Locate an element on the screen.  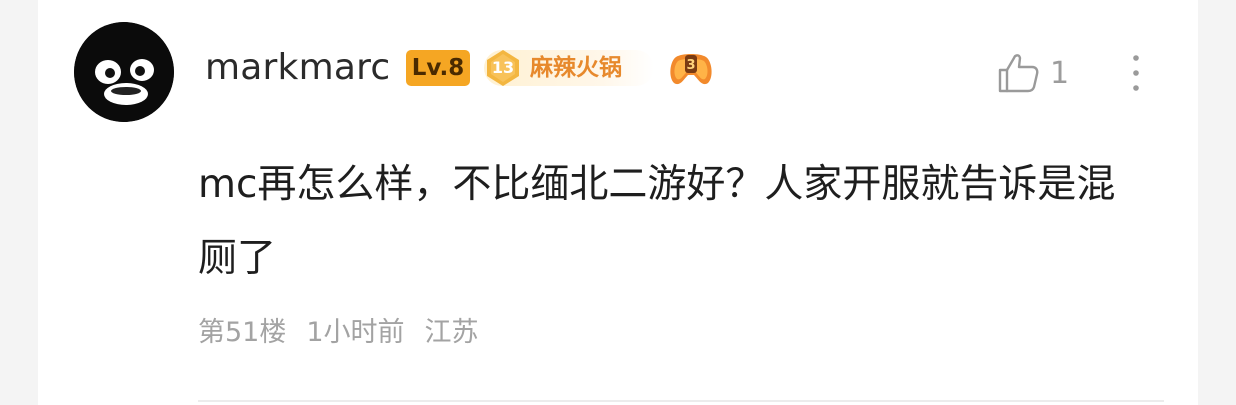
vertical-ellipsis-icon is located at coordinates (1136, 73).